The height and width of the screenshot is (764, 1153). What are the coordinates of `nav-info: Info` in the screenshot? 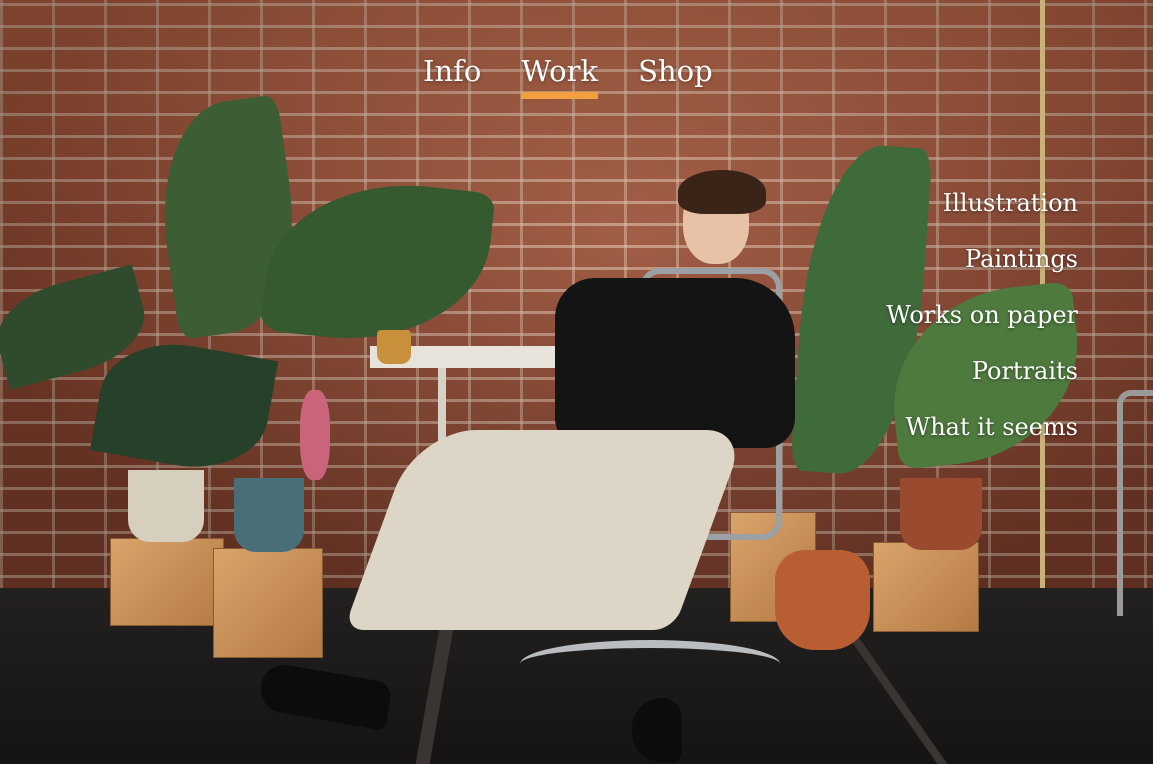 It's located at (452, 71).